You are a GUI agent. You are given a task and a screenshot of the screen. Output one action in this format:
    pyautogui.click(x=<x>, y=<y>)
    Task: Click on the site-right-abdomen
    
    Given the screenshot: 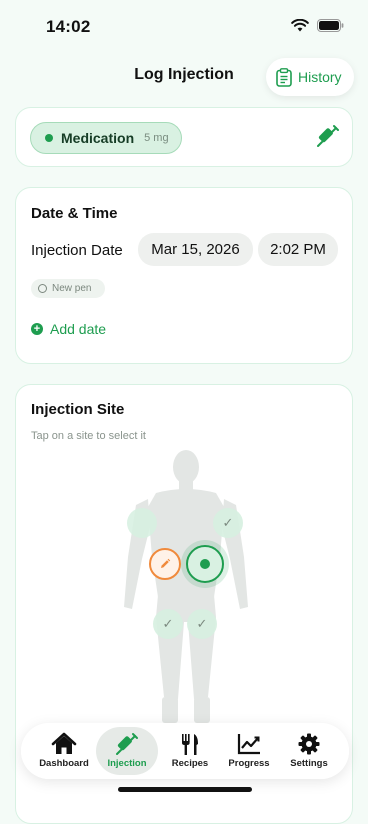 What is the action you would take?
    pyautogui.click(x=205, y=564)
    